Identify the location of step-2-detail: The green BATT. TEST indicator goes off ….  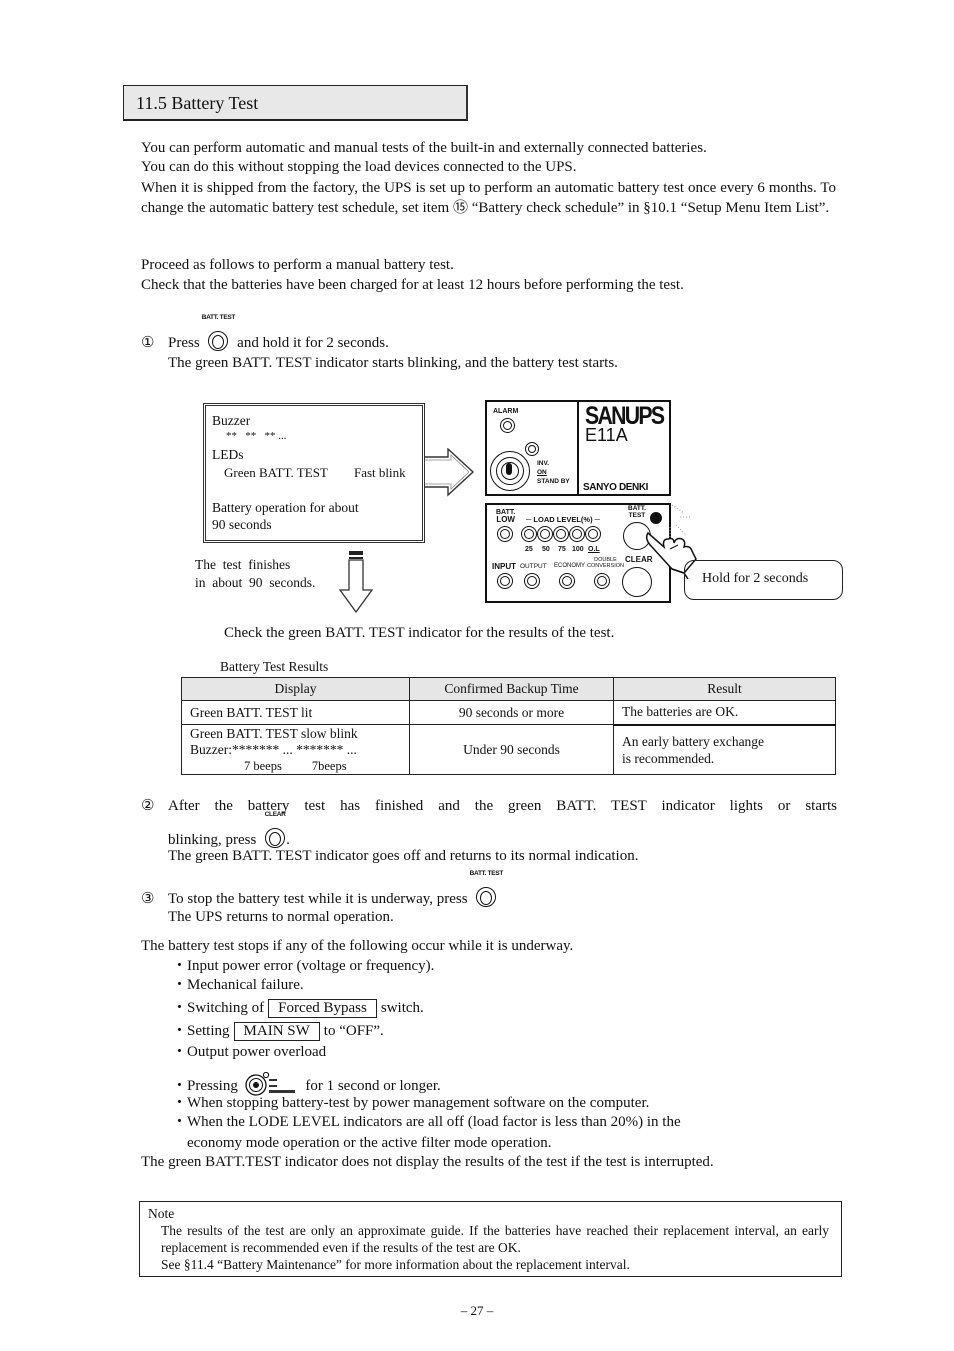
(403, 856).